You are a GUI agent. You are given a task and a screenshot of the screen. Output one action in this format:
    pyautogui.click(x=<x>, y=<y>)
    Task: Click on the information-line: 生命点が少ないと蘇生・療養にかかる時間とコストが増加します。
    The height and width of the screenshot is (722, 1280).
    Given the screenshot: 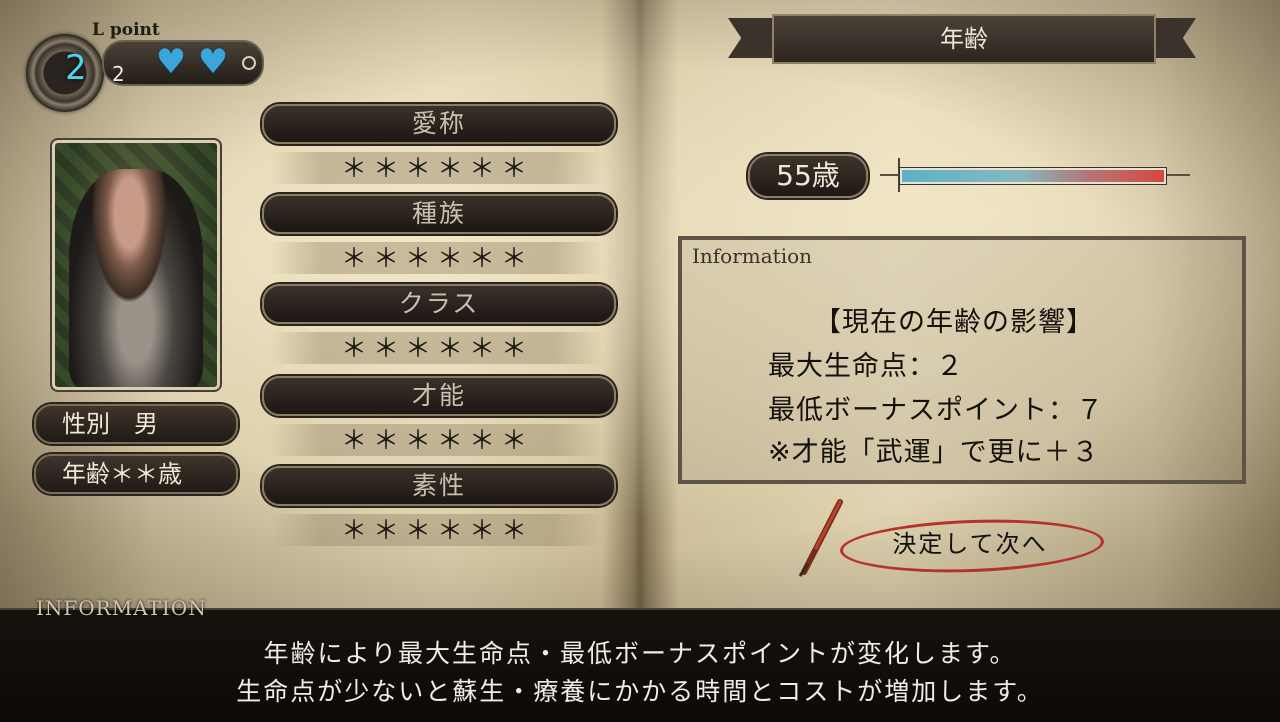 What is the action you would take?
    pyautogui.click(x=640, y=691)
    